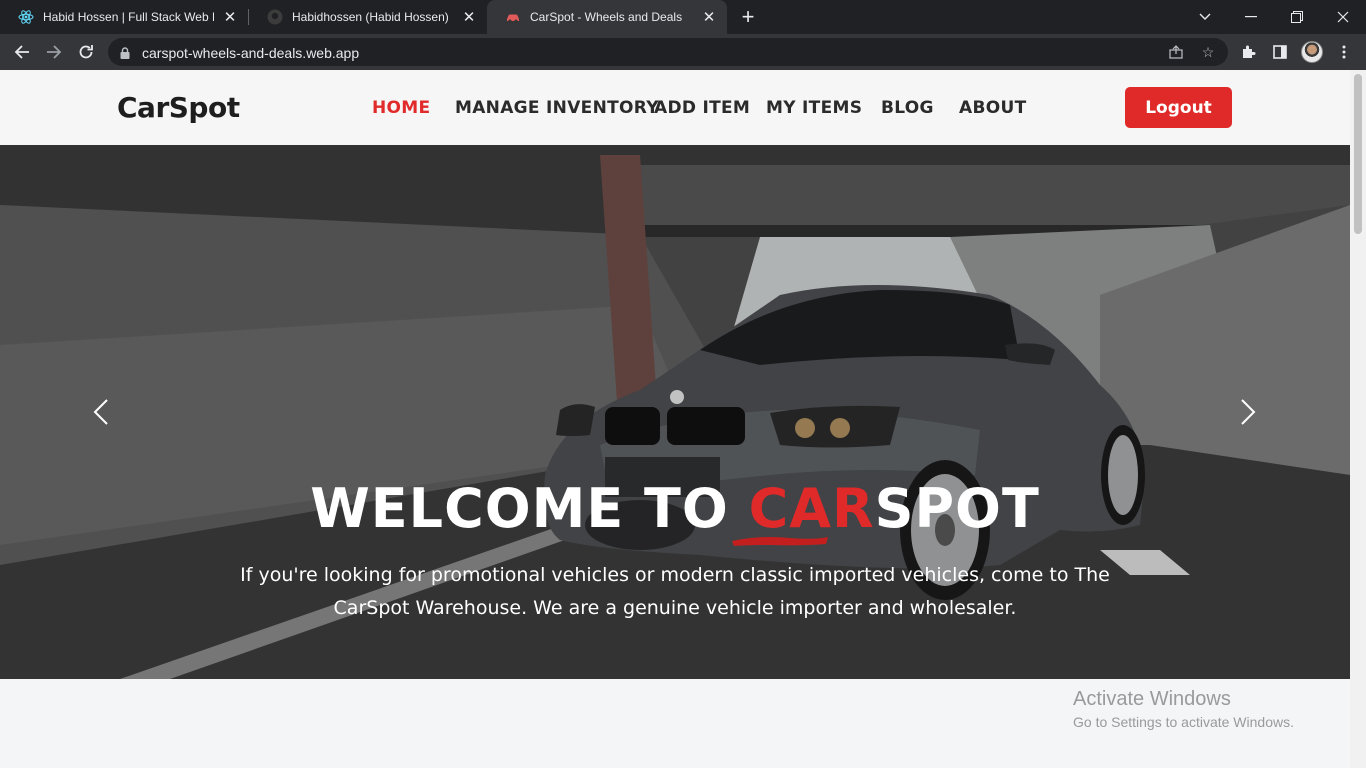  Describe the element at coordinates (1178, 107) in the screenshot. I see `logout-button: Logout` at that location.